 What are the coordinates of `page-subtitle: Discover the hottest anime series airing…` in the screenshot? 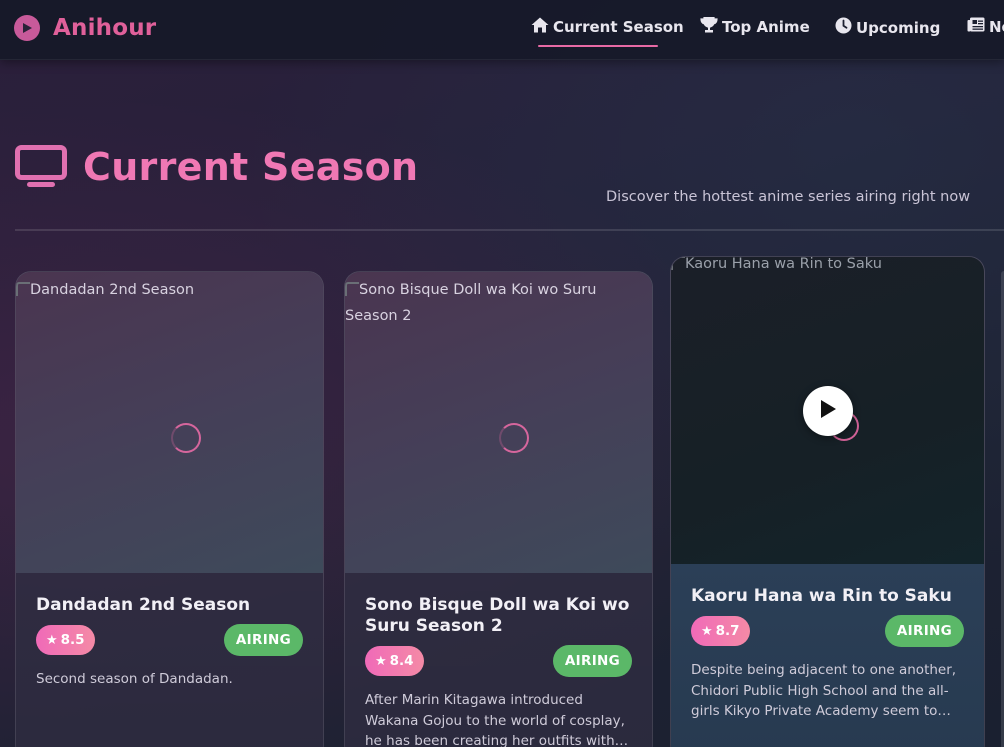 It's located at (788, 197).